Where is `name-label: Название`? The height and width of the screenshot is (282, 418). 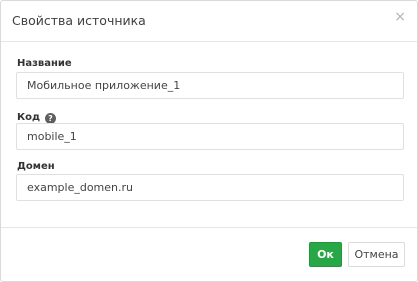
name-label: Название is located at coordinates (44, 63).